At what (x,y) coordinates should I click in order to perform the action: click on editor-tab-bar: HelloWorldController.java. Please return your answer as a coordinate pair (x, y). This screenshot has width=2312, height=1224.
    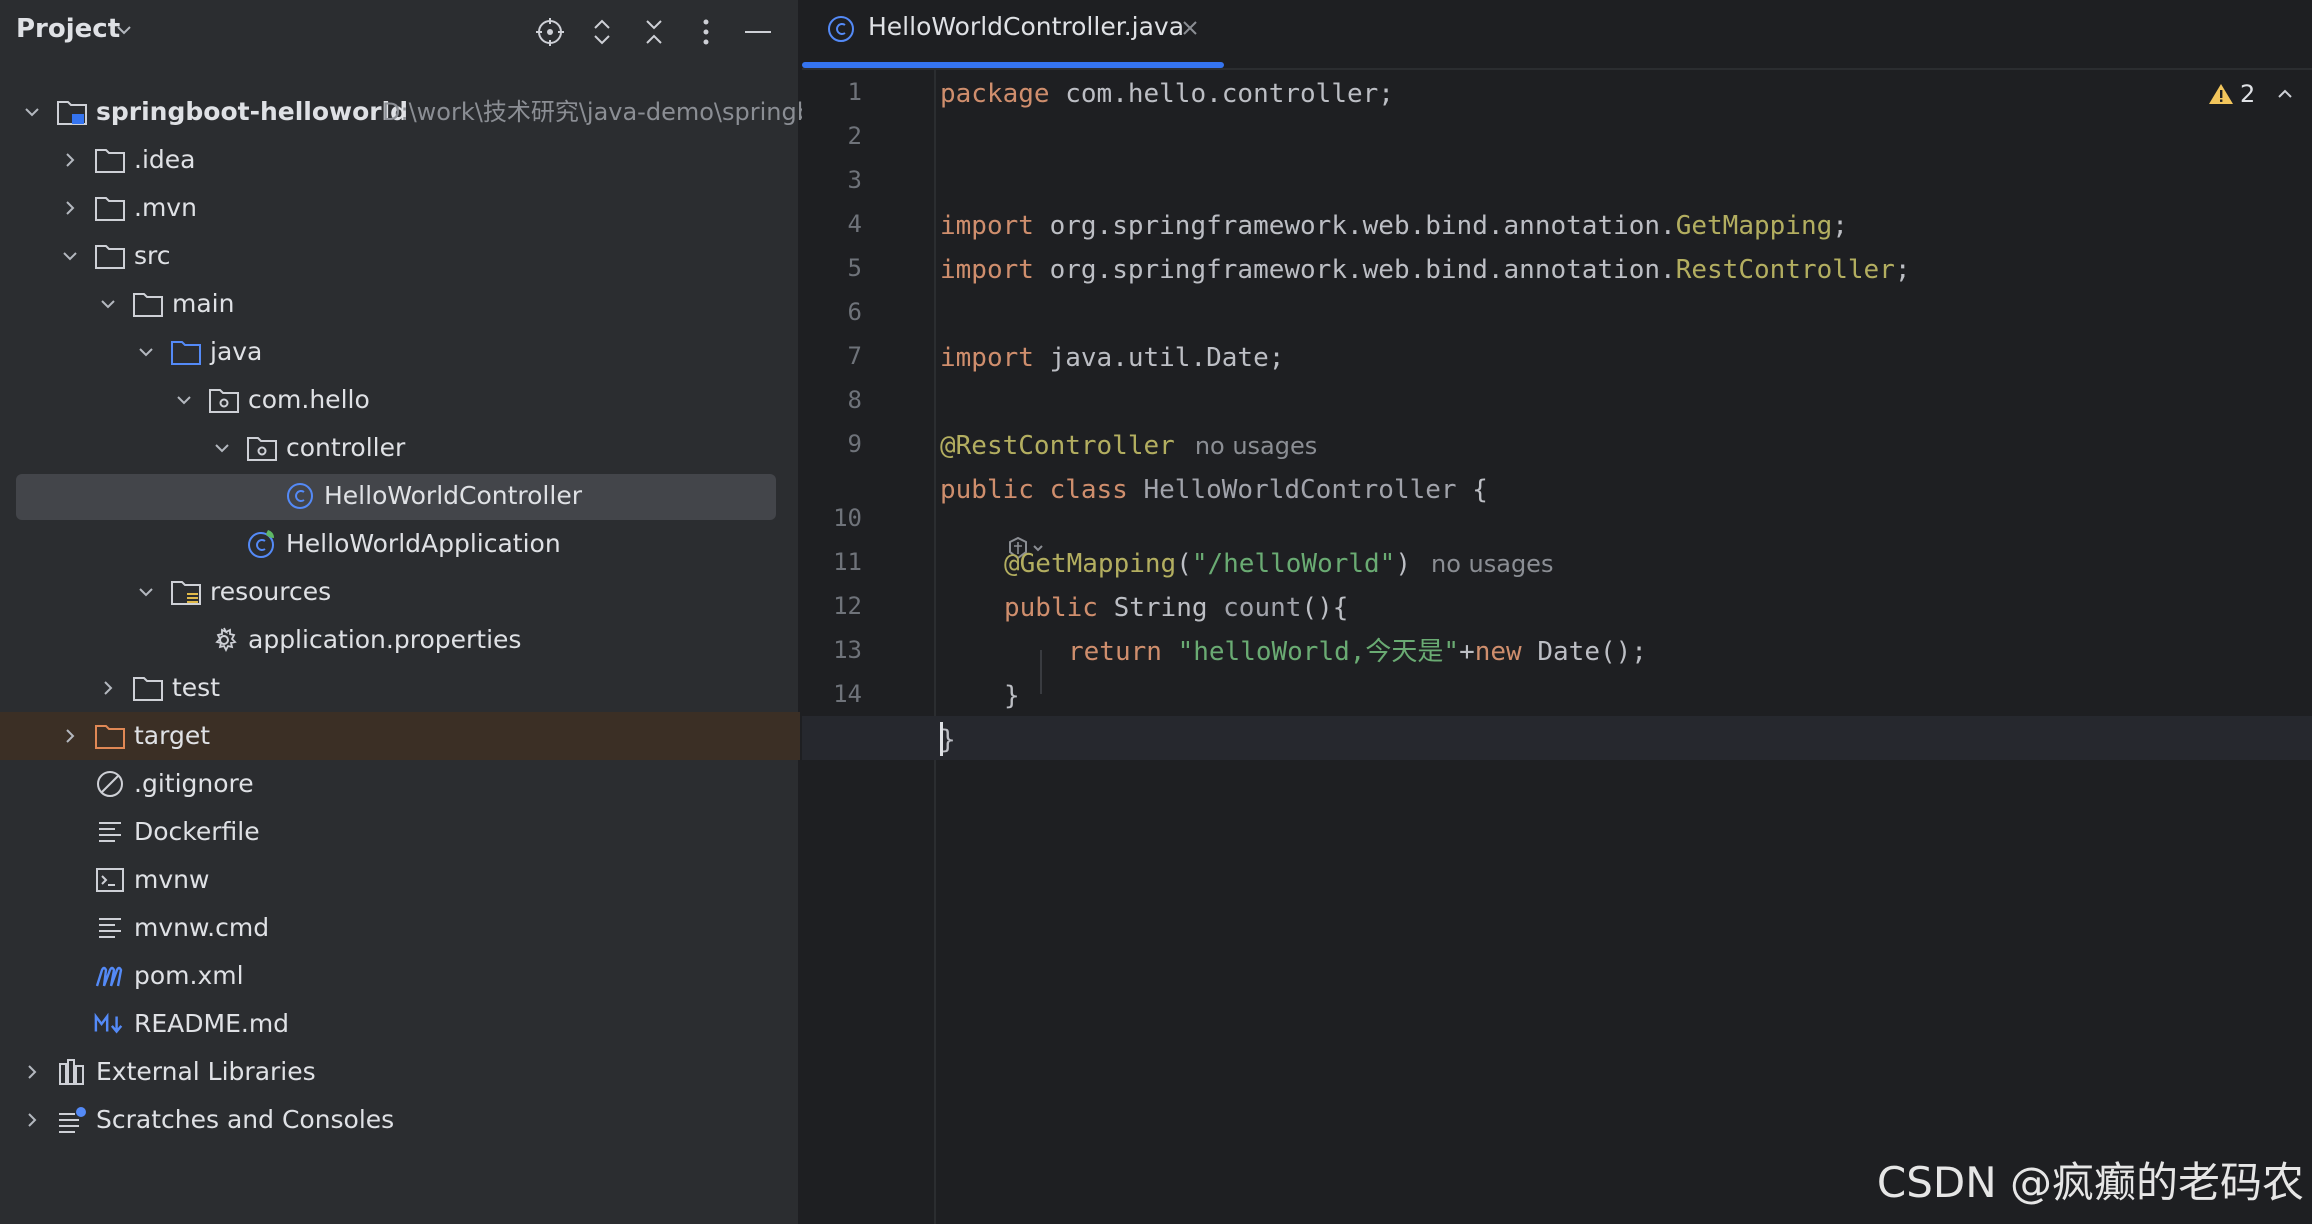
    Looking at the image, I should click on (1557, 35).